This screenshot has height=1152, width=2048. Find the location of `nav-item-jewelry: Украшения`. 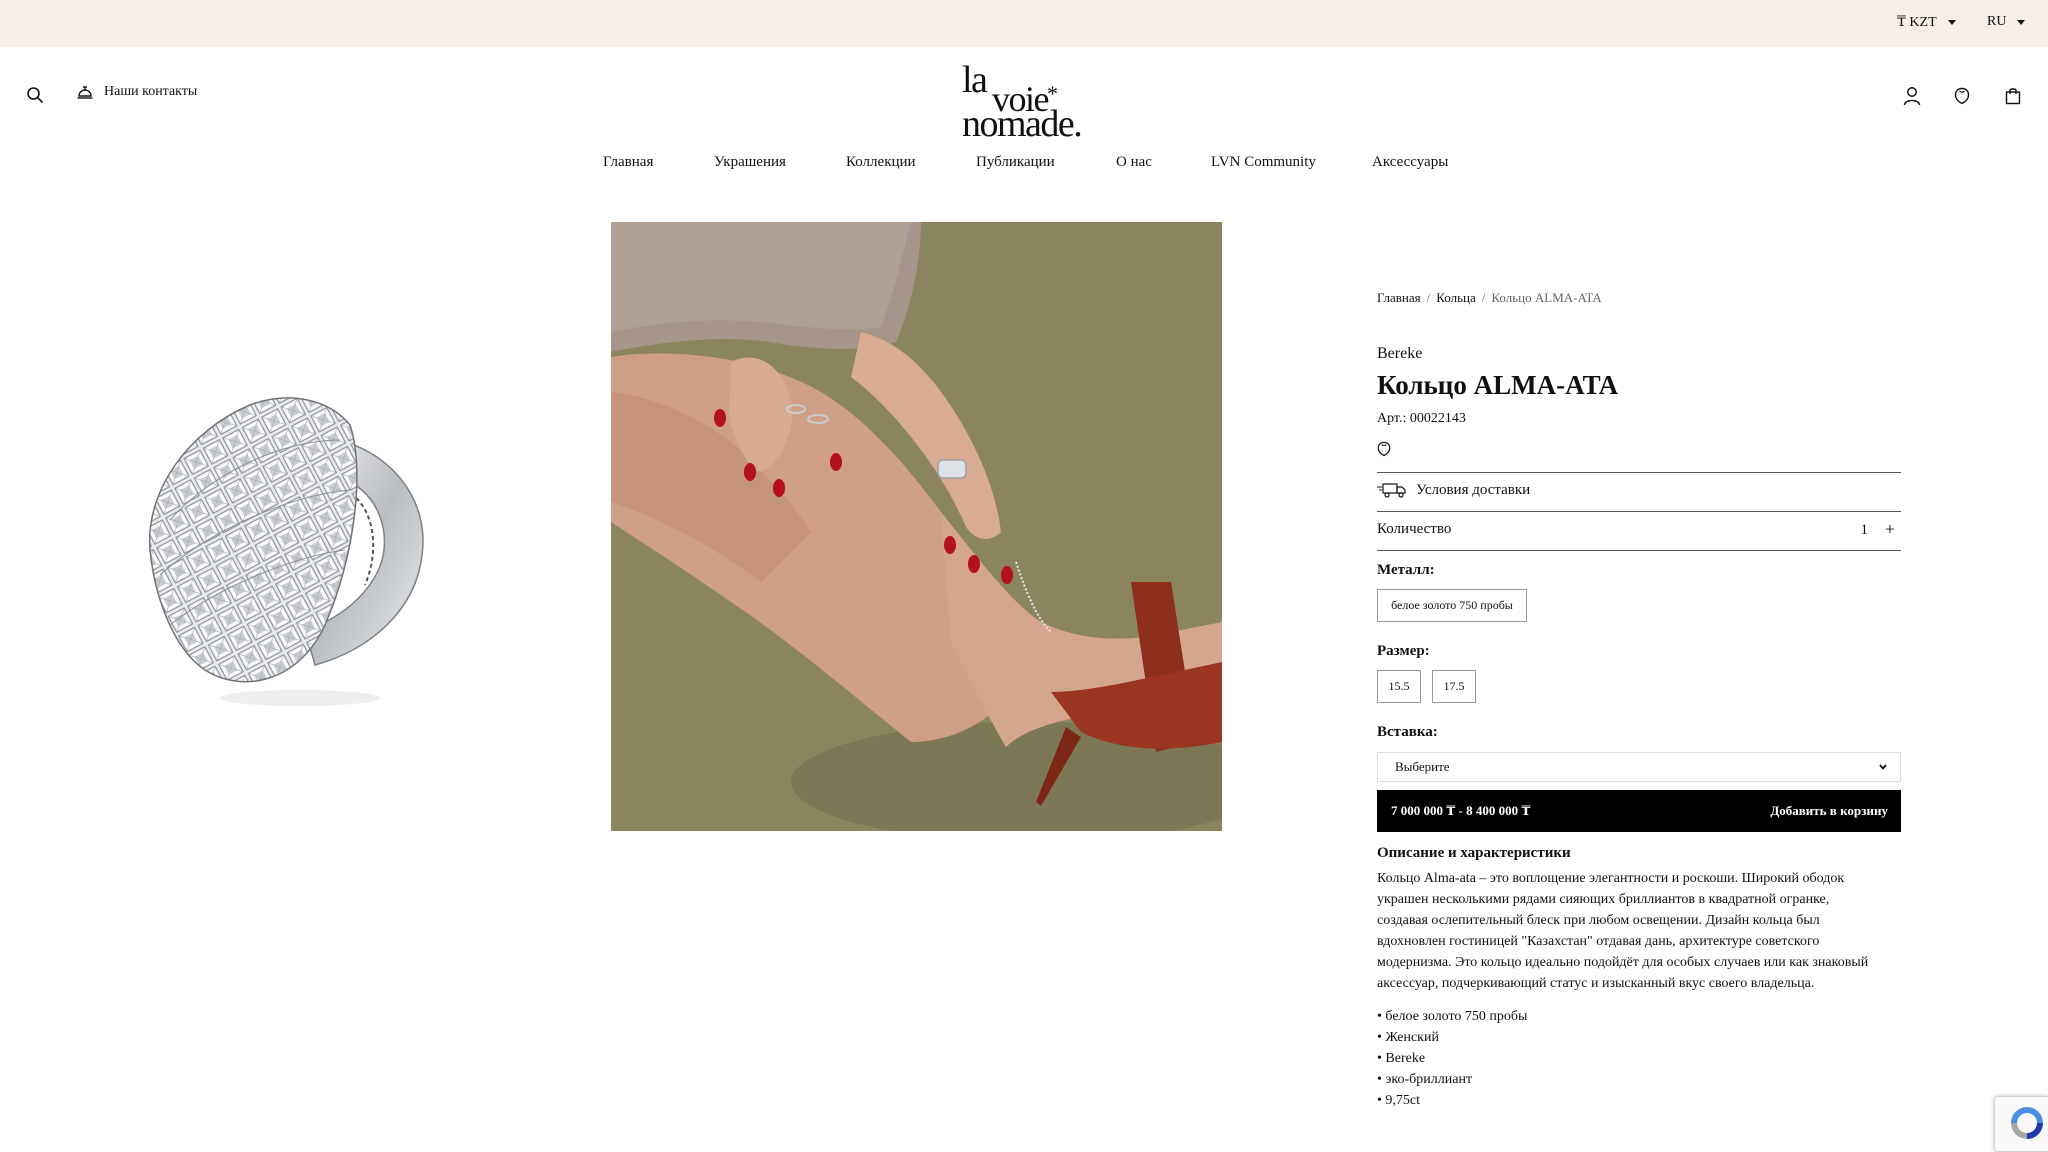

nav-item-jewelry: Украшения is located at coordinates (750, 162).